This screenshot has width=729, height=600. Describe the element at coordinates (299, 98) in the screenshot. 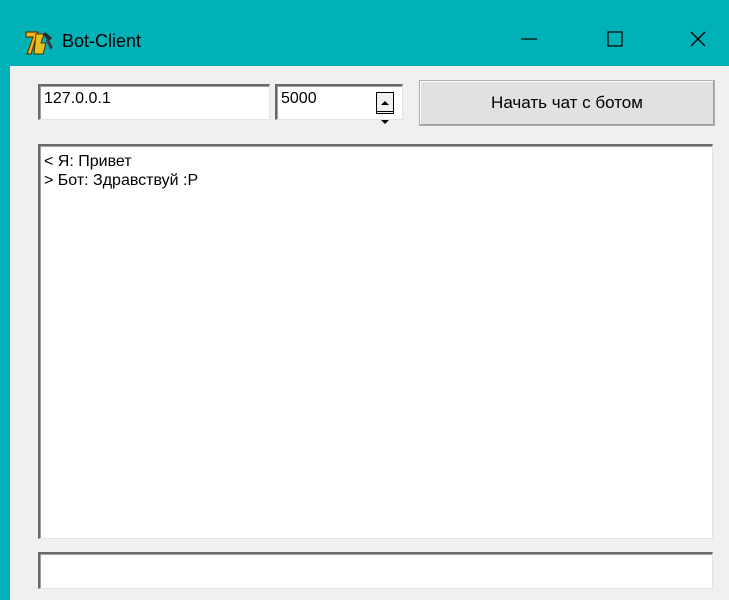

I see `port-value: 5000` at that location.